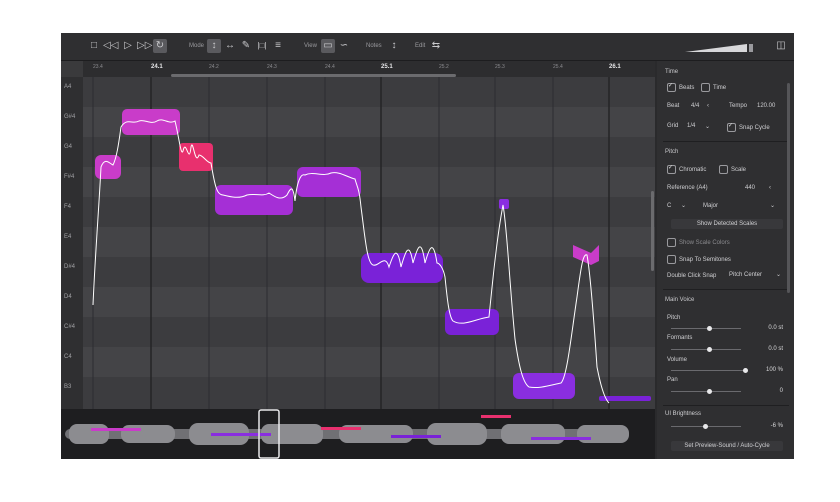  I want to click on pitch-value: 0.0 st, so click(768, 328).